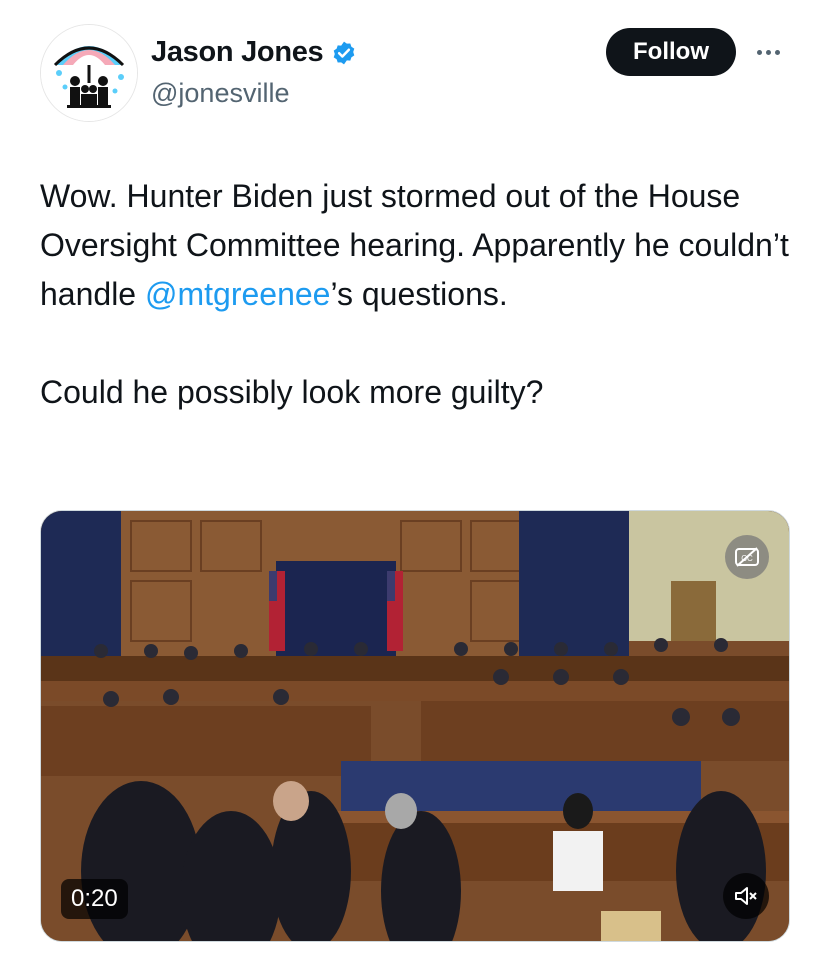  I want to click on muted-speaker-icon, so click(746, 896).